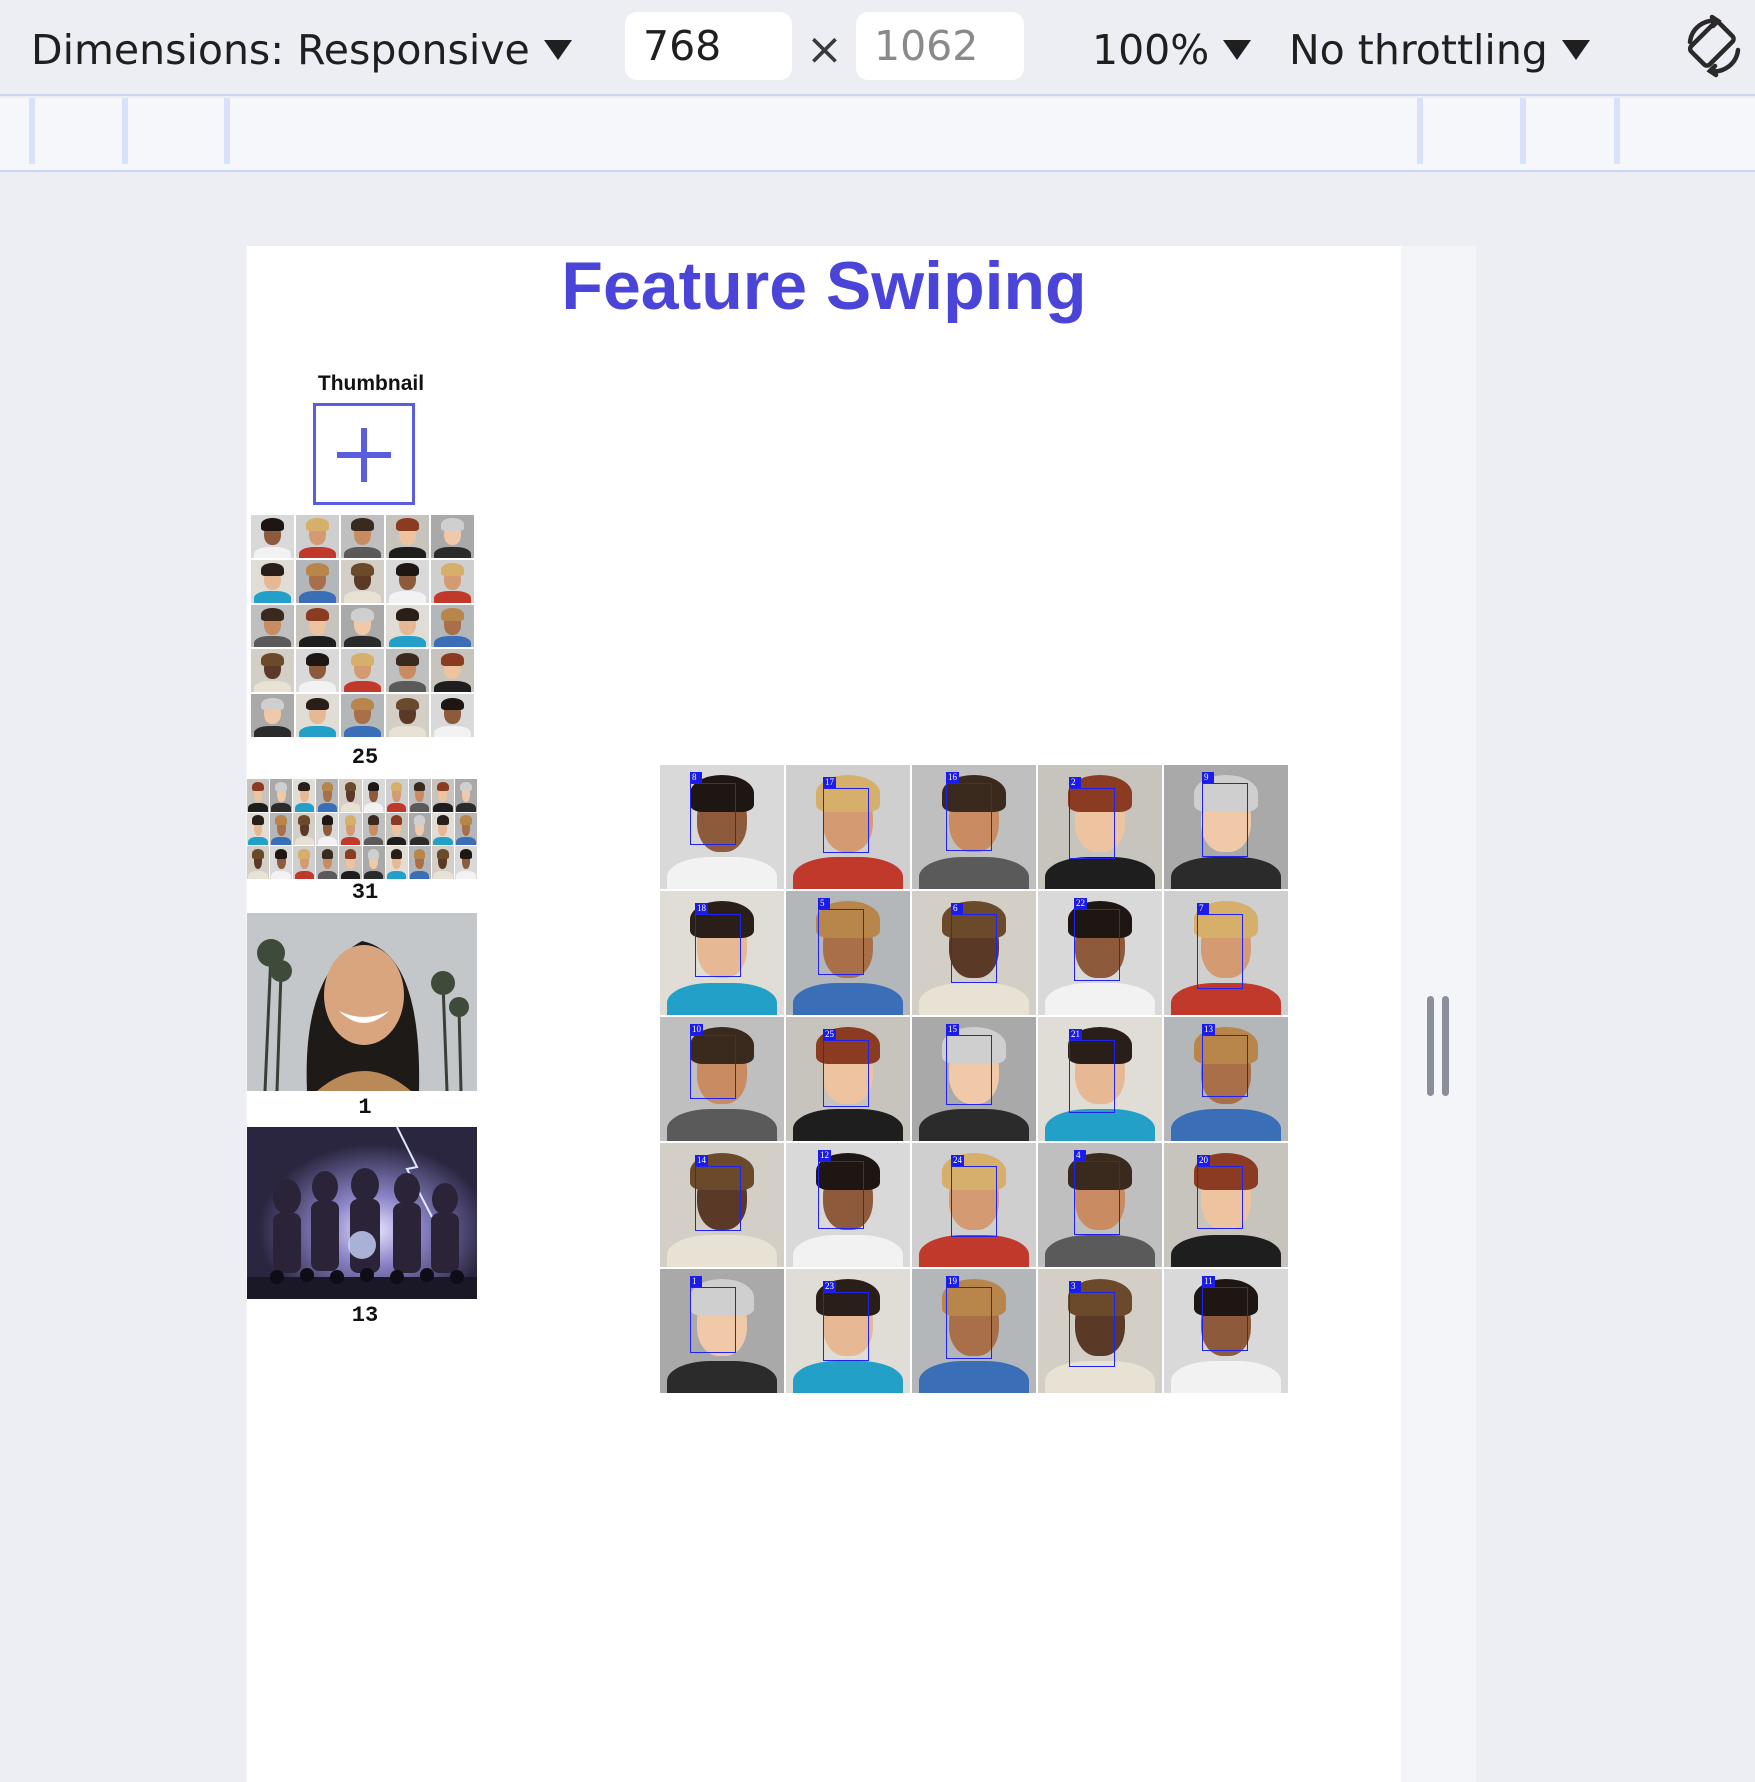 The height and width of the screenshot is (1782, 1755). I want to click on dimensions-dropdown: Dimensions: Responsive, so click(301, 50).